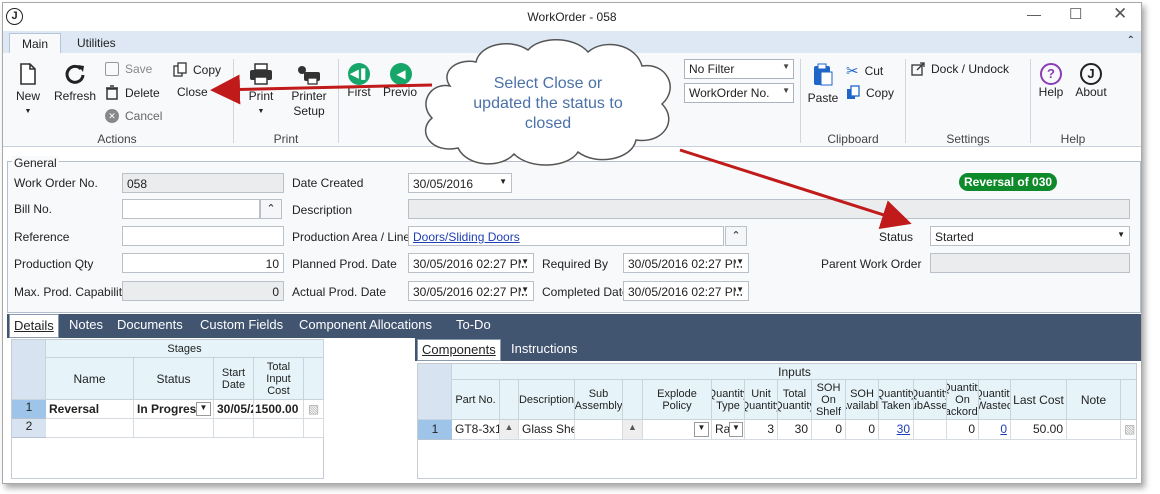  Describe the element at coordinates (459, 350) in the screenshot. I see `tab-components: Components` at that location.